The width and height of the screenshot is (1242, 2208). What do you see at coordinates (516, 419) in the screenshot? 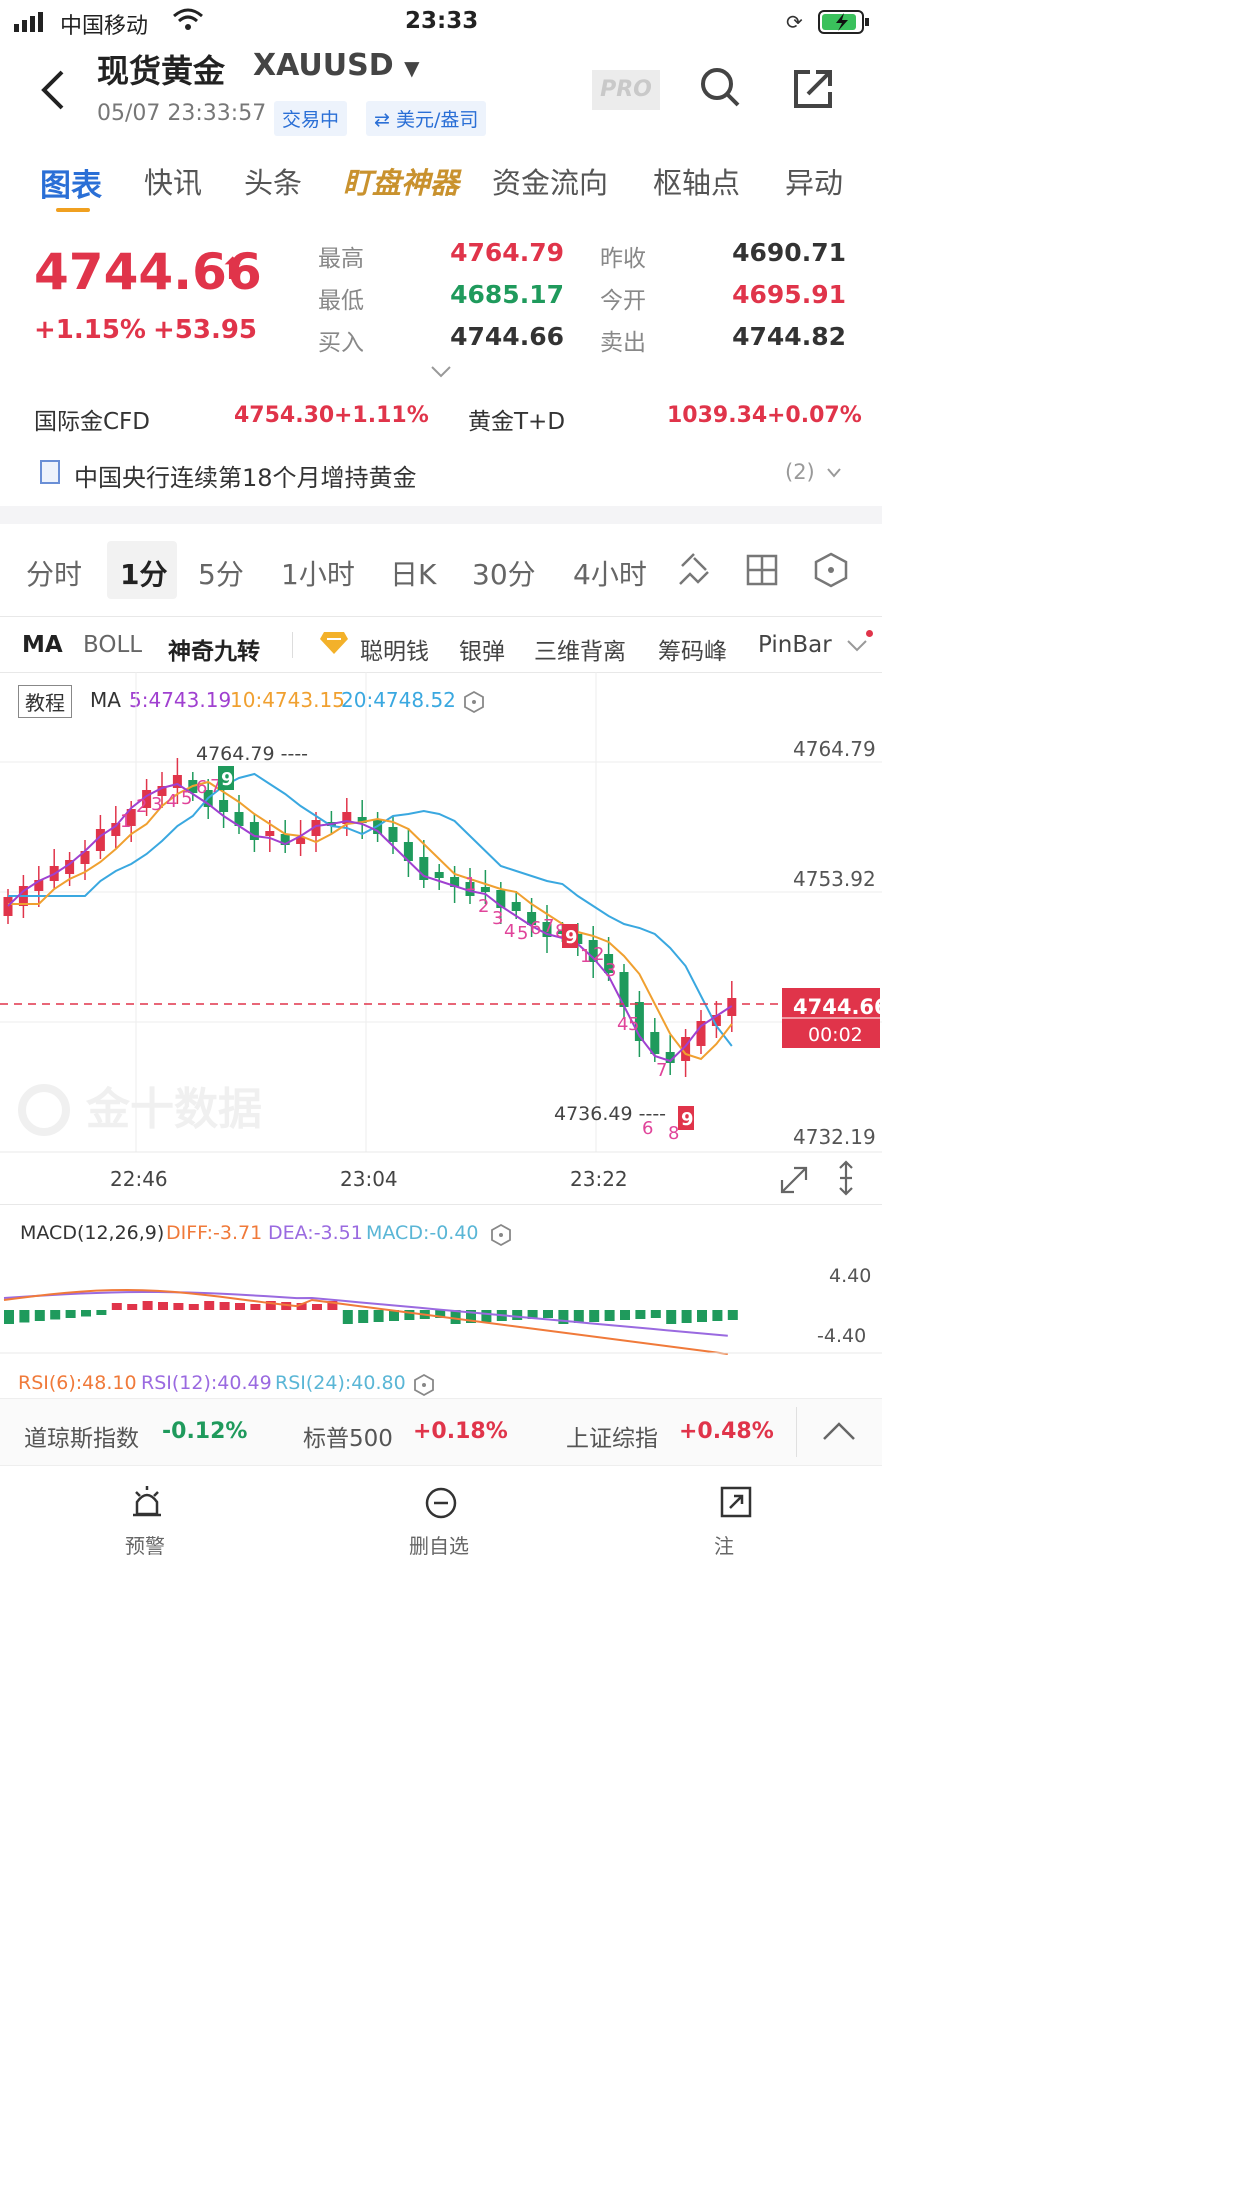
I see `td-label: 黄金T+D` at bounding box center [516, 419].